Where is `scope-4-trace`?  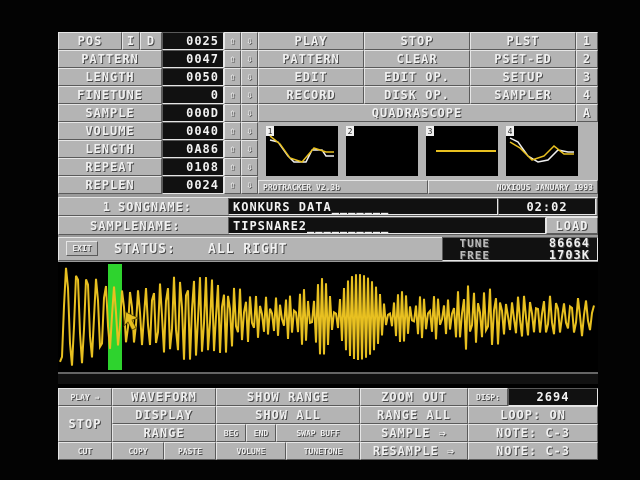
scope-4-trace is located at coordinates (541, 150).